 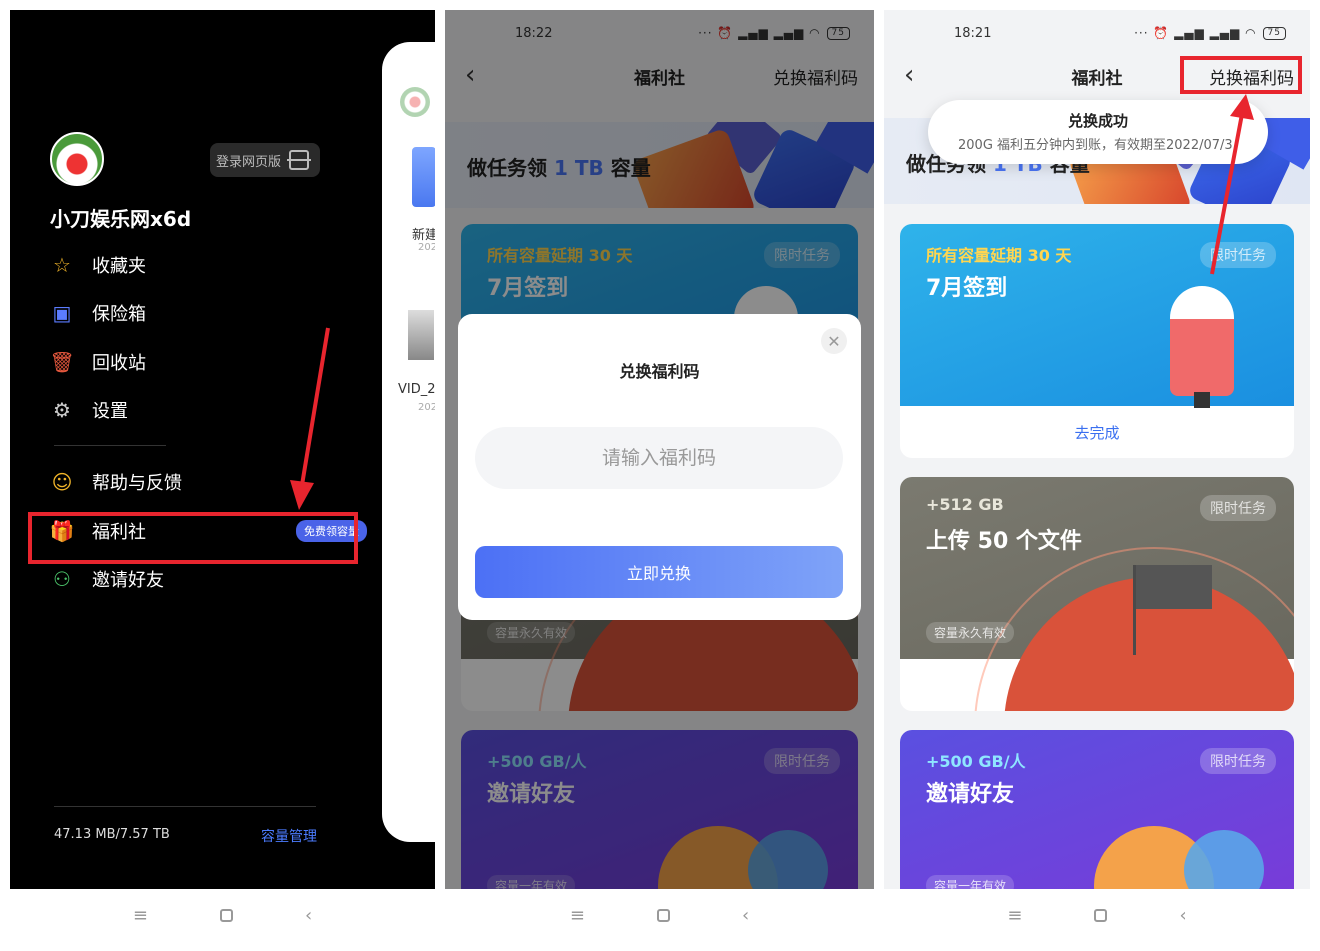 What do you see at coordinates (77, 159) in the screenshot?
I see `avatar` at bounding box center [77, 159].